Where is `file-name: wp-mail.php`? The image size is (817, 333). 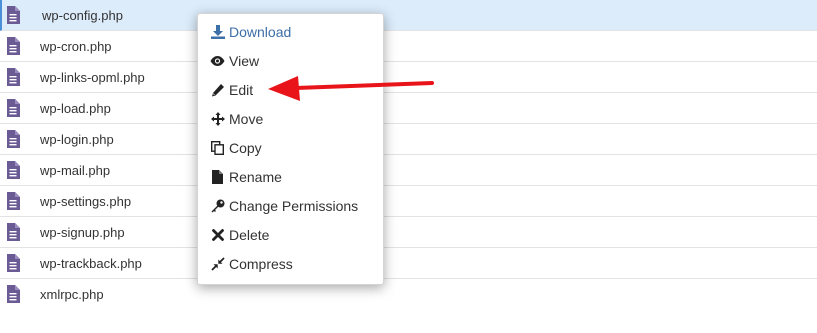
file-name: wp-mail.php is located at coordinates (75, 170).